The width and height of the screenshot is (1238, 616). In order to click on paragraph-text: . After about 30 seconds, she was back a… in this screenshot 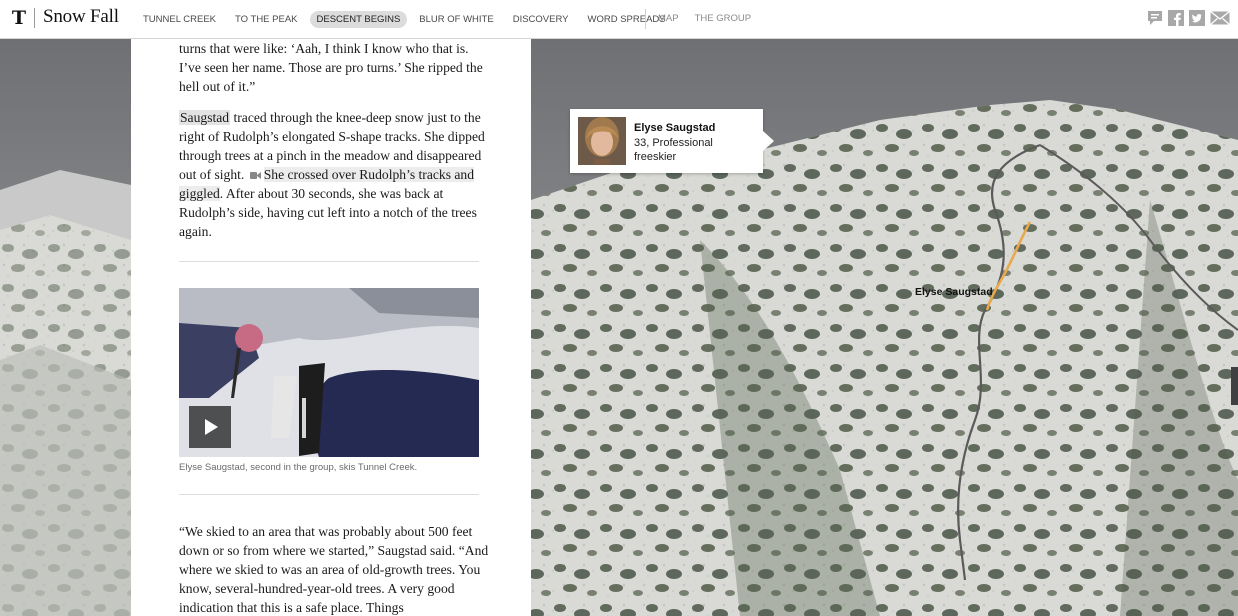, I will do `click(328, 212)`.